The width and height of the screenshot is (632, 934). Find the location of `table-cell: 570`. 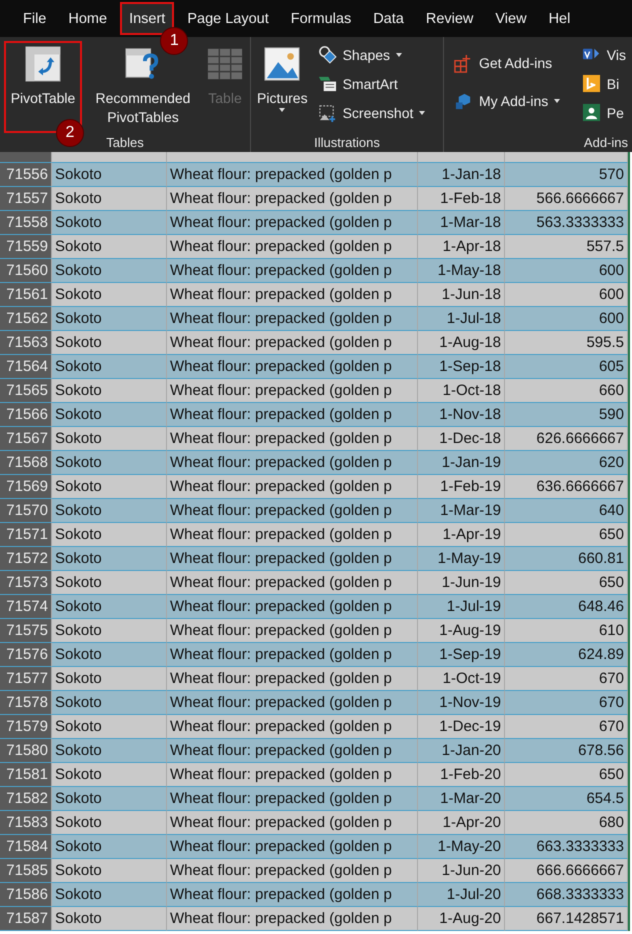

table-cell: 570 is located at coordinates (566, 175).